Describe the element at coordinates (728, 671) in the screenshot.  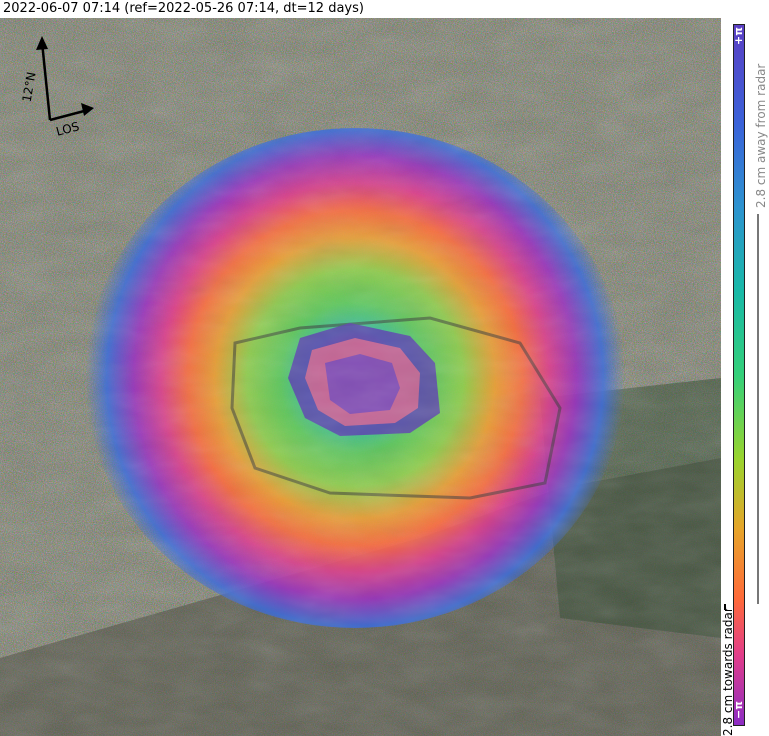
I see `towards-radar-label: 2.8 cm towards radar` at that location.